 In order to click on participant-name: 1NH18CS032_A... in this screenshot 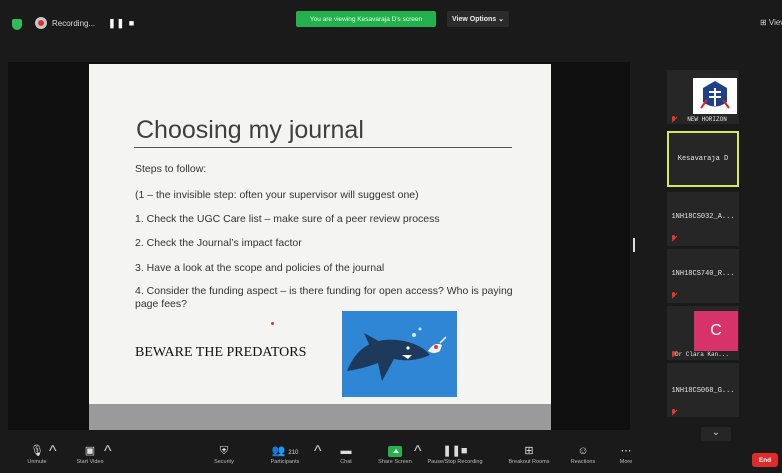, I will do `click(703, 217)`.